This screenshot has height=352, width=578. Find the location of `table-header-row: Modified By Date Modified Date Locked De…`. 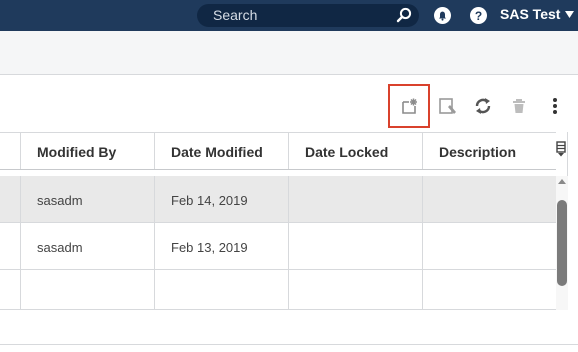

table-header-row: Modified By Date Modified Date Locked De… is located at coordinates (278, 151).